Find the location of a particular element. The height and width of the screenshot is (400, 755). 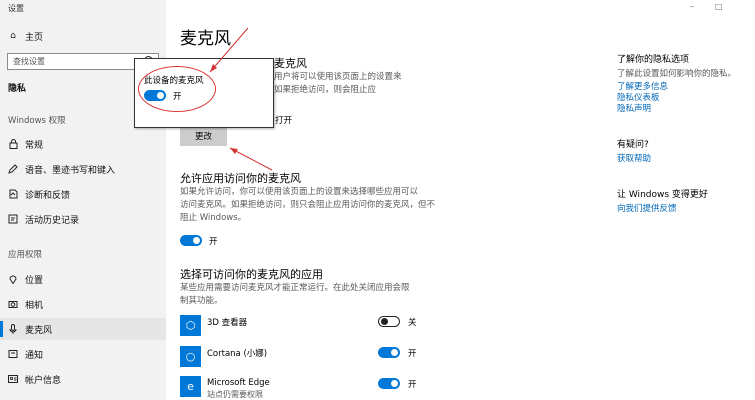

sidebar-item-microphone: 麦克风 is located at coordinates (83, 329).